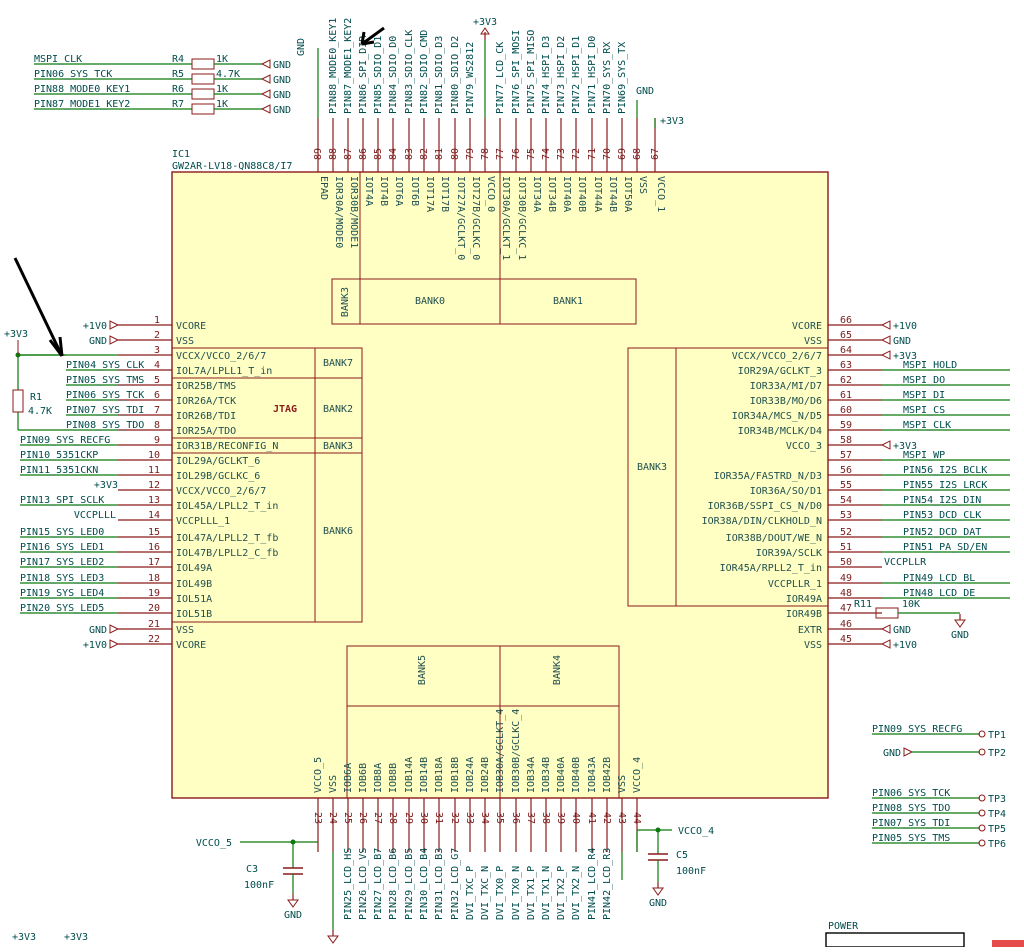 Image resolution: width=1024 pixels, height=952 pixels. What do you see at coordinates (338, 363) in the screenshot?
I see `bank-label: BANK7` at bounding box center [338, 363].